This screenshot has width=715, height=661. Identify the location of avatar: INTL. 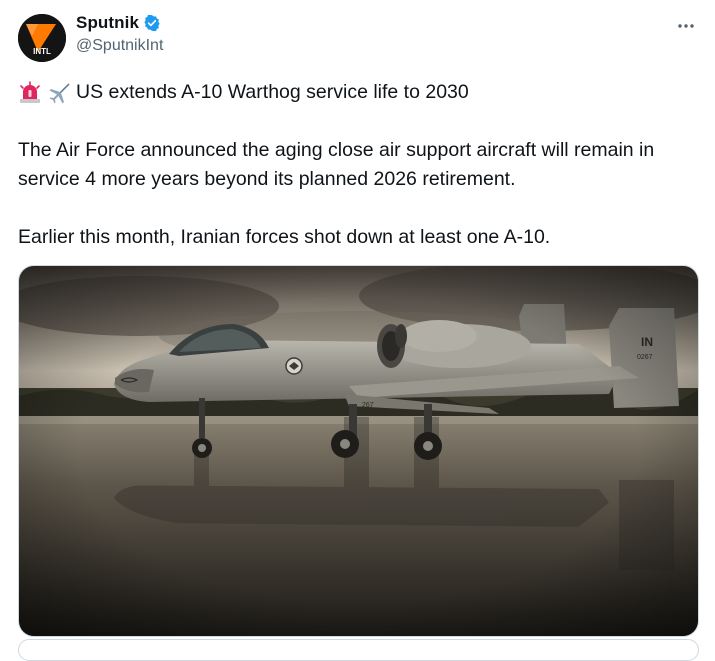
(42, 38).